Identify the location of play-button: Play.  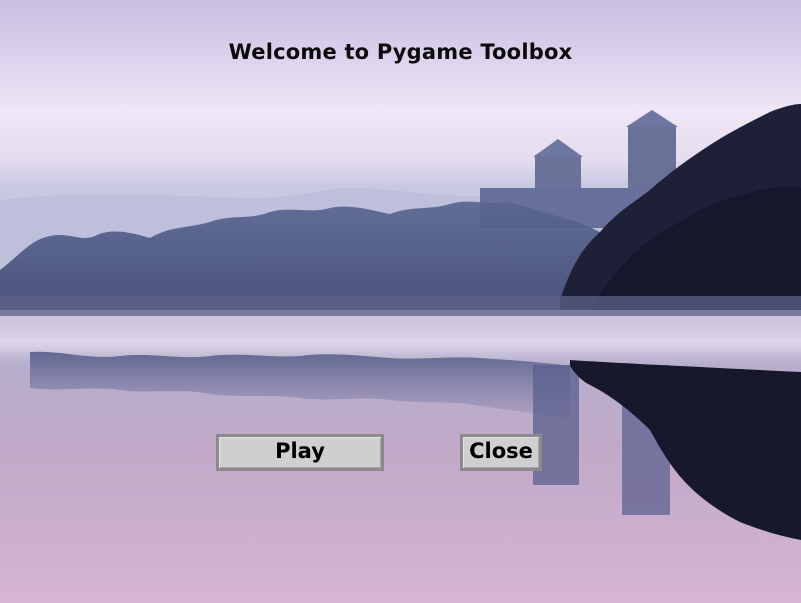
(300, 452).